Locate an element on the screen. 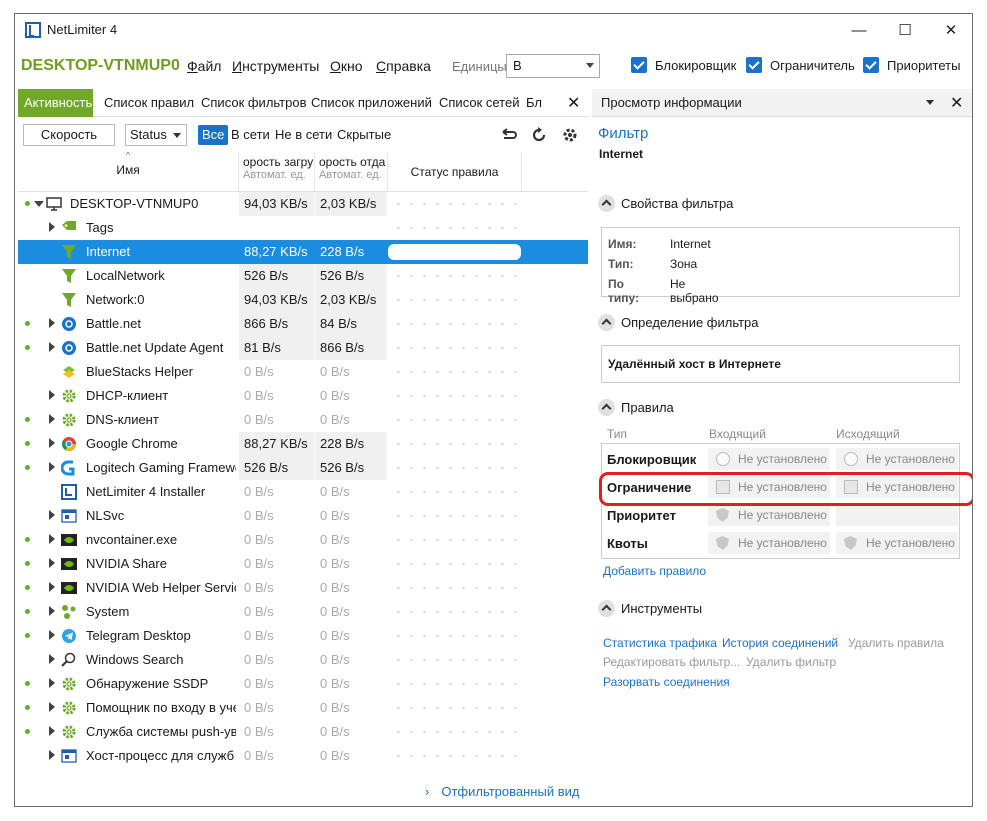 The width and height of the screenshot is (987, 821). column-upload: орость отда Автомат. ед. is located at coordinates (351, 172).